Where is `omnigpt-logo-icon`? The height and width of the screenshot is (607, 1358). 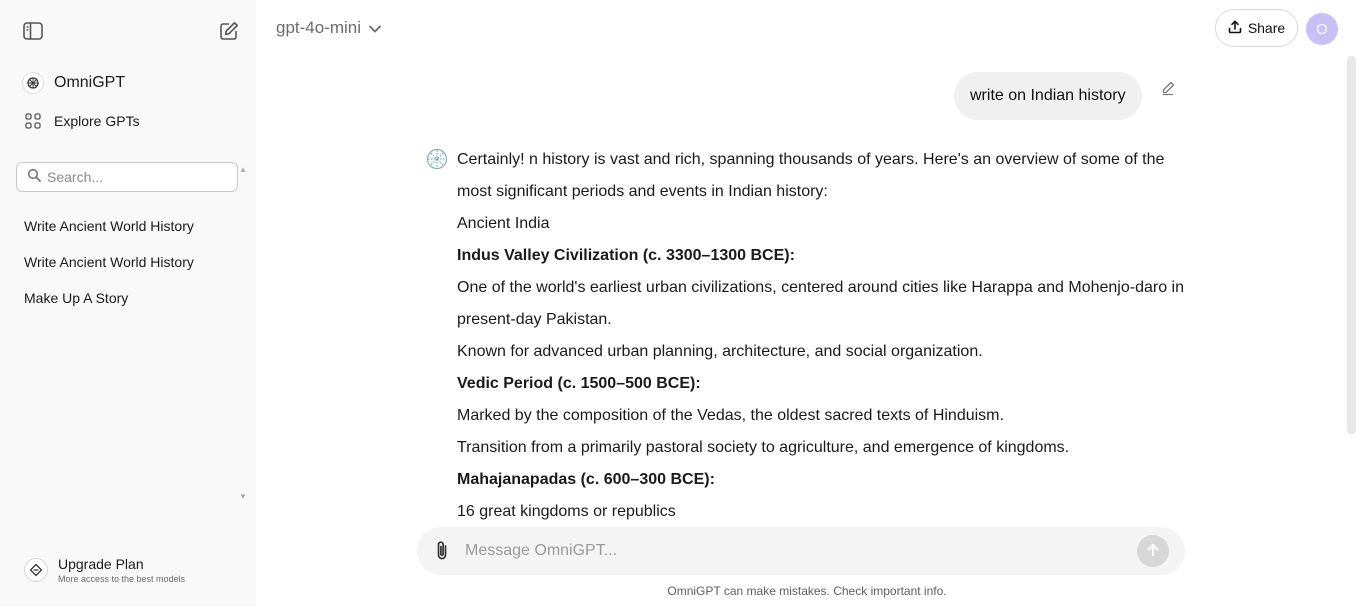 omnigpt-logo-icon is located at coordinates (33, 83).